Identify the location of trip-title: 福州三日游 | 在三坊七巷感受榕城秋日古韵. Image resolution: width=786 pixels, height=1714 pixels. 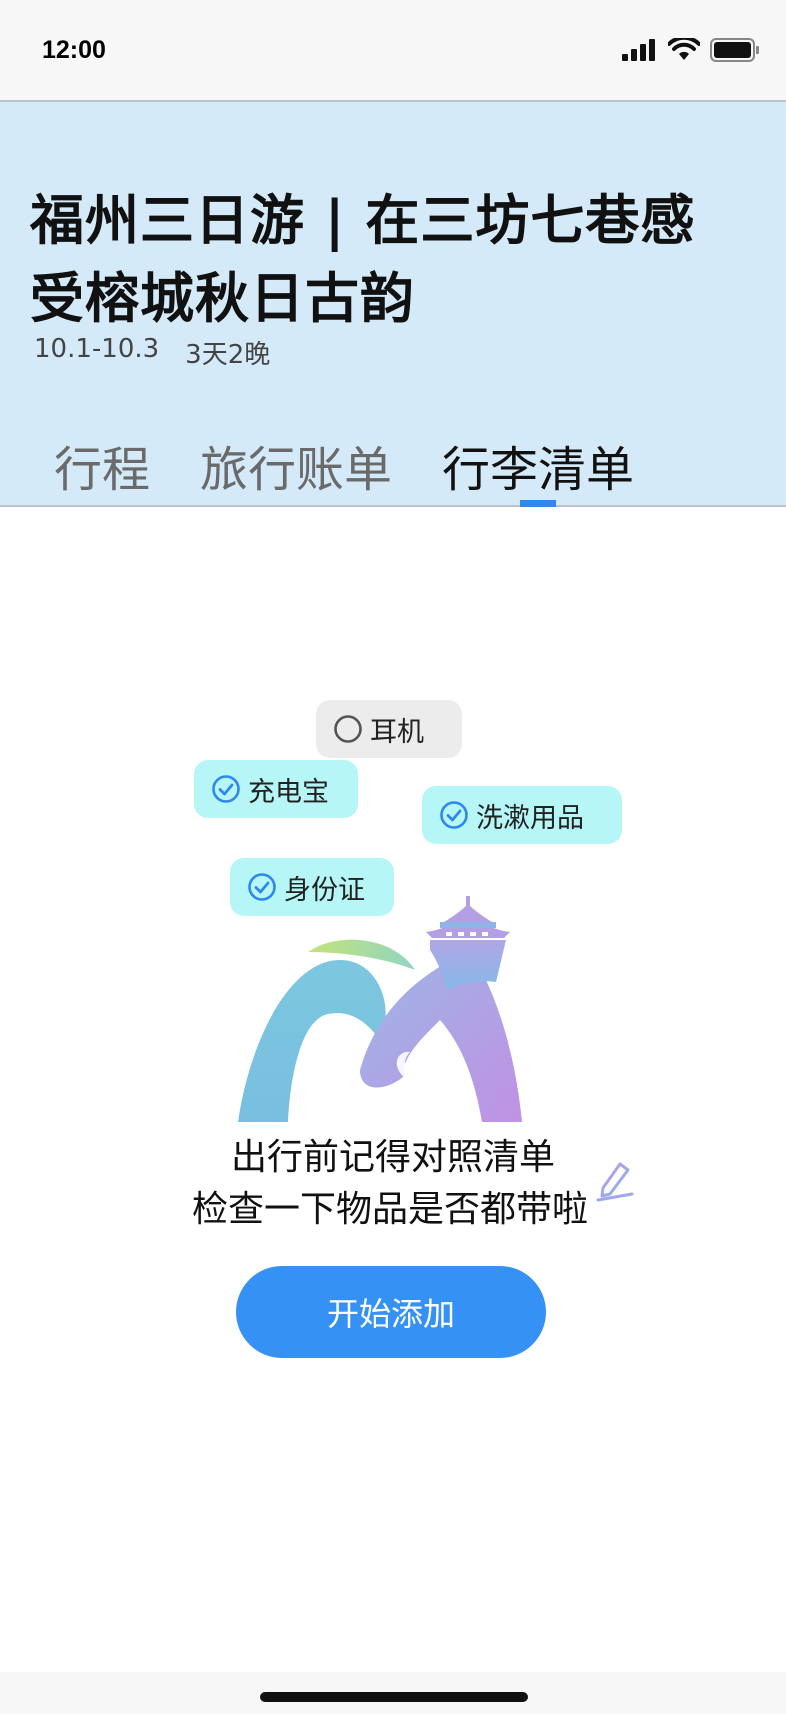
(363, 259).